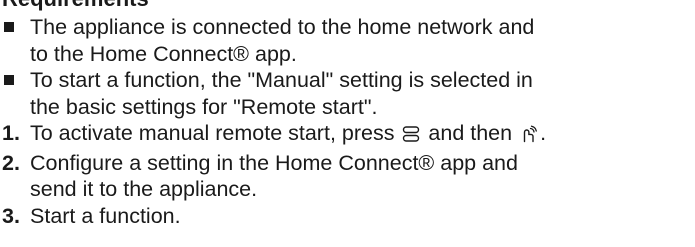 The image size is (695, 247). What do you see at coordinates (11, 133) in the screenshot?
I see `step-number: 1.` at bounding box center [11, 133].